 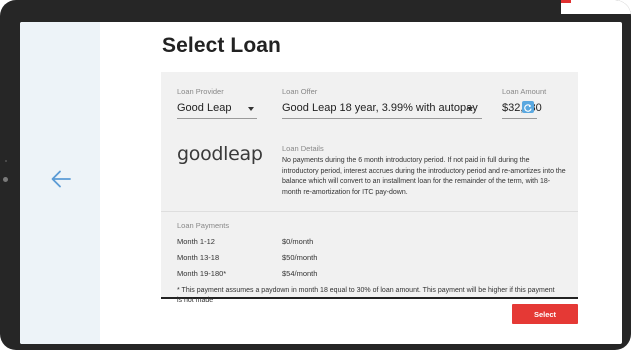 I want to click on payment-amount: $0/month, so click(x=298, y=241).